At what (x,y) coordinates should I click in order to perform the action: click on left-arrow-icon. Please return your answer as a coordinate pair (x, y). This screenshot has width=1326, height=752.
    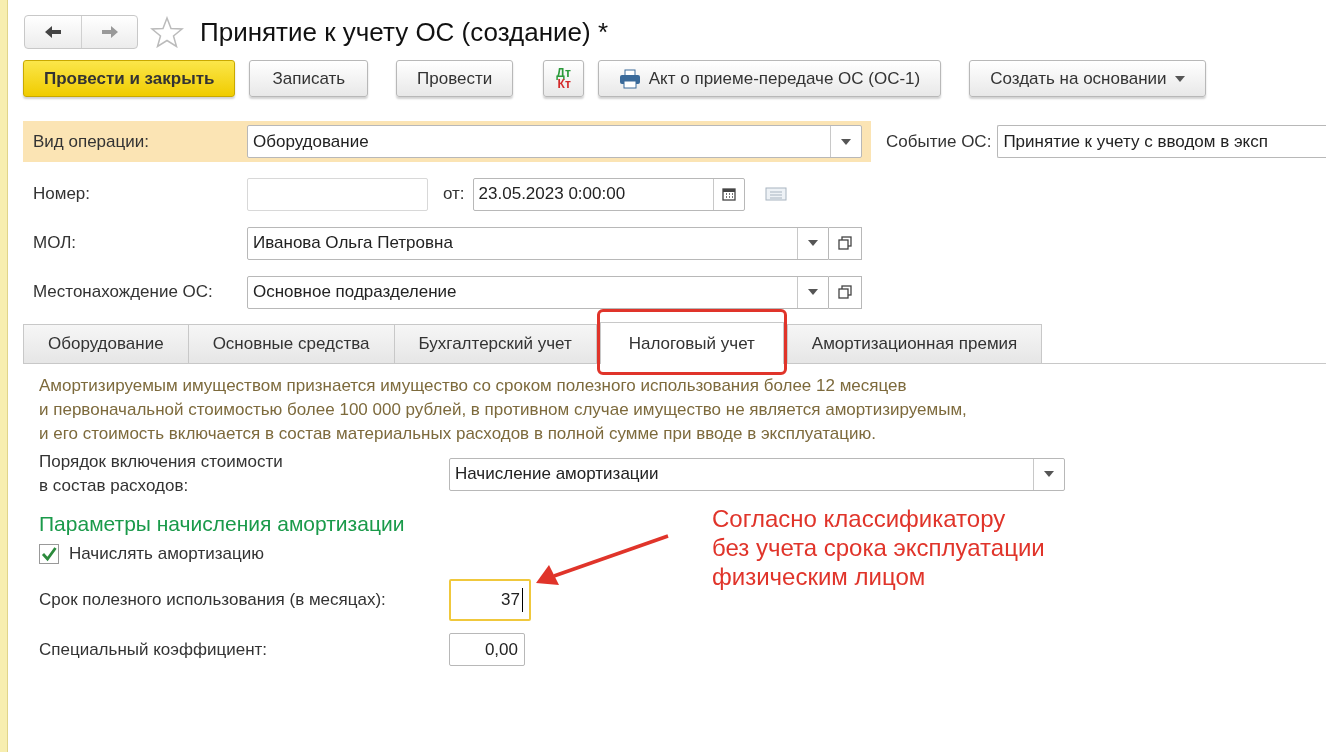
    Looking at the image, I should click on (53, 32).